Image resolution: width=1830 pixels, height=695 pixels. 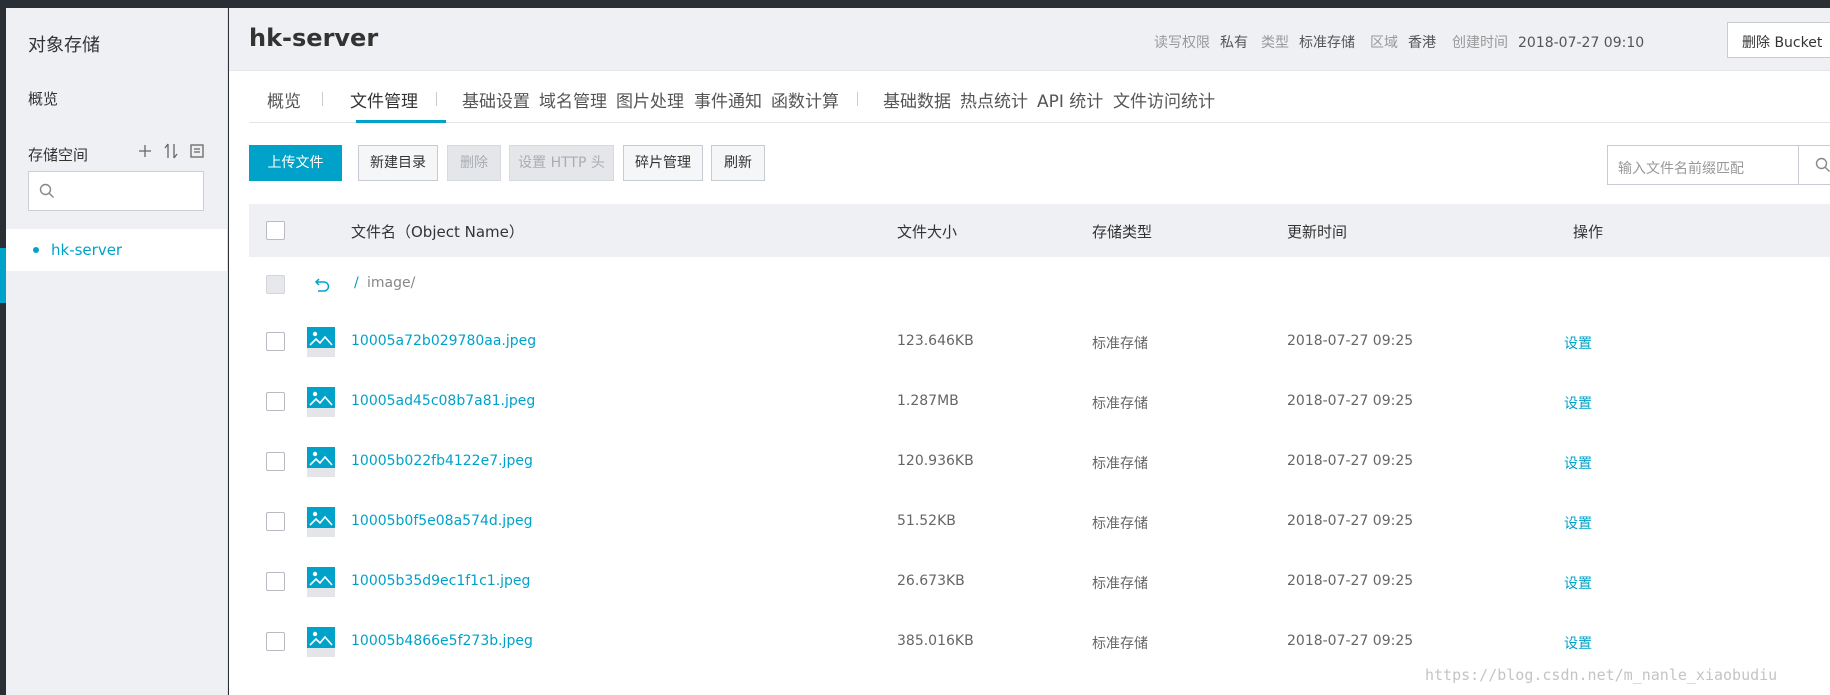 What do you see at coordinates (1718, 165) in the screenshot?
I see `prefix-search-input: 输入文件名前缀匹配` at bounding box center [1718, 165].